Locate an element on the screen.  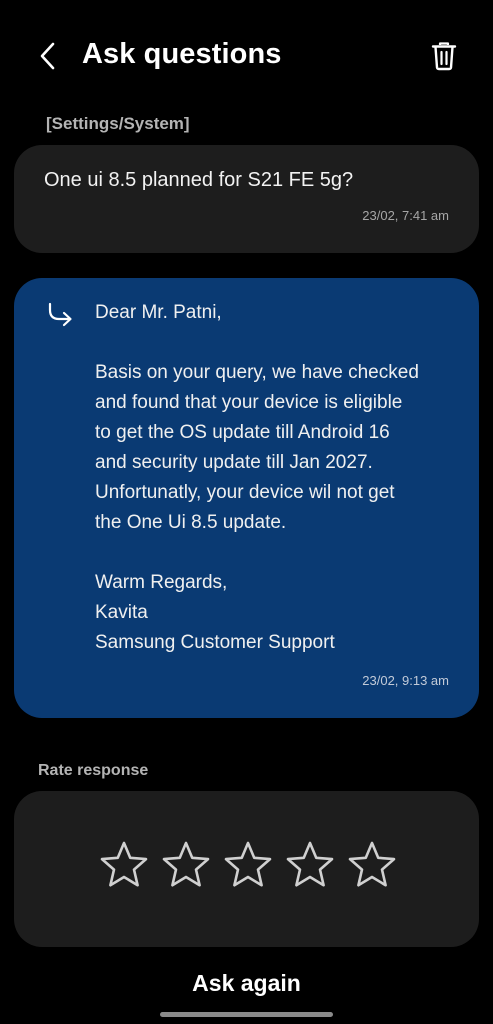
star-1-button is located at coordinates (123, 864).